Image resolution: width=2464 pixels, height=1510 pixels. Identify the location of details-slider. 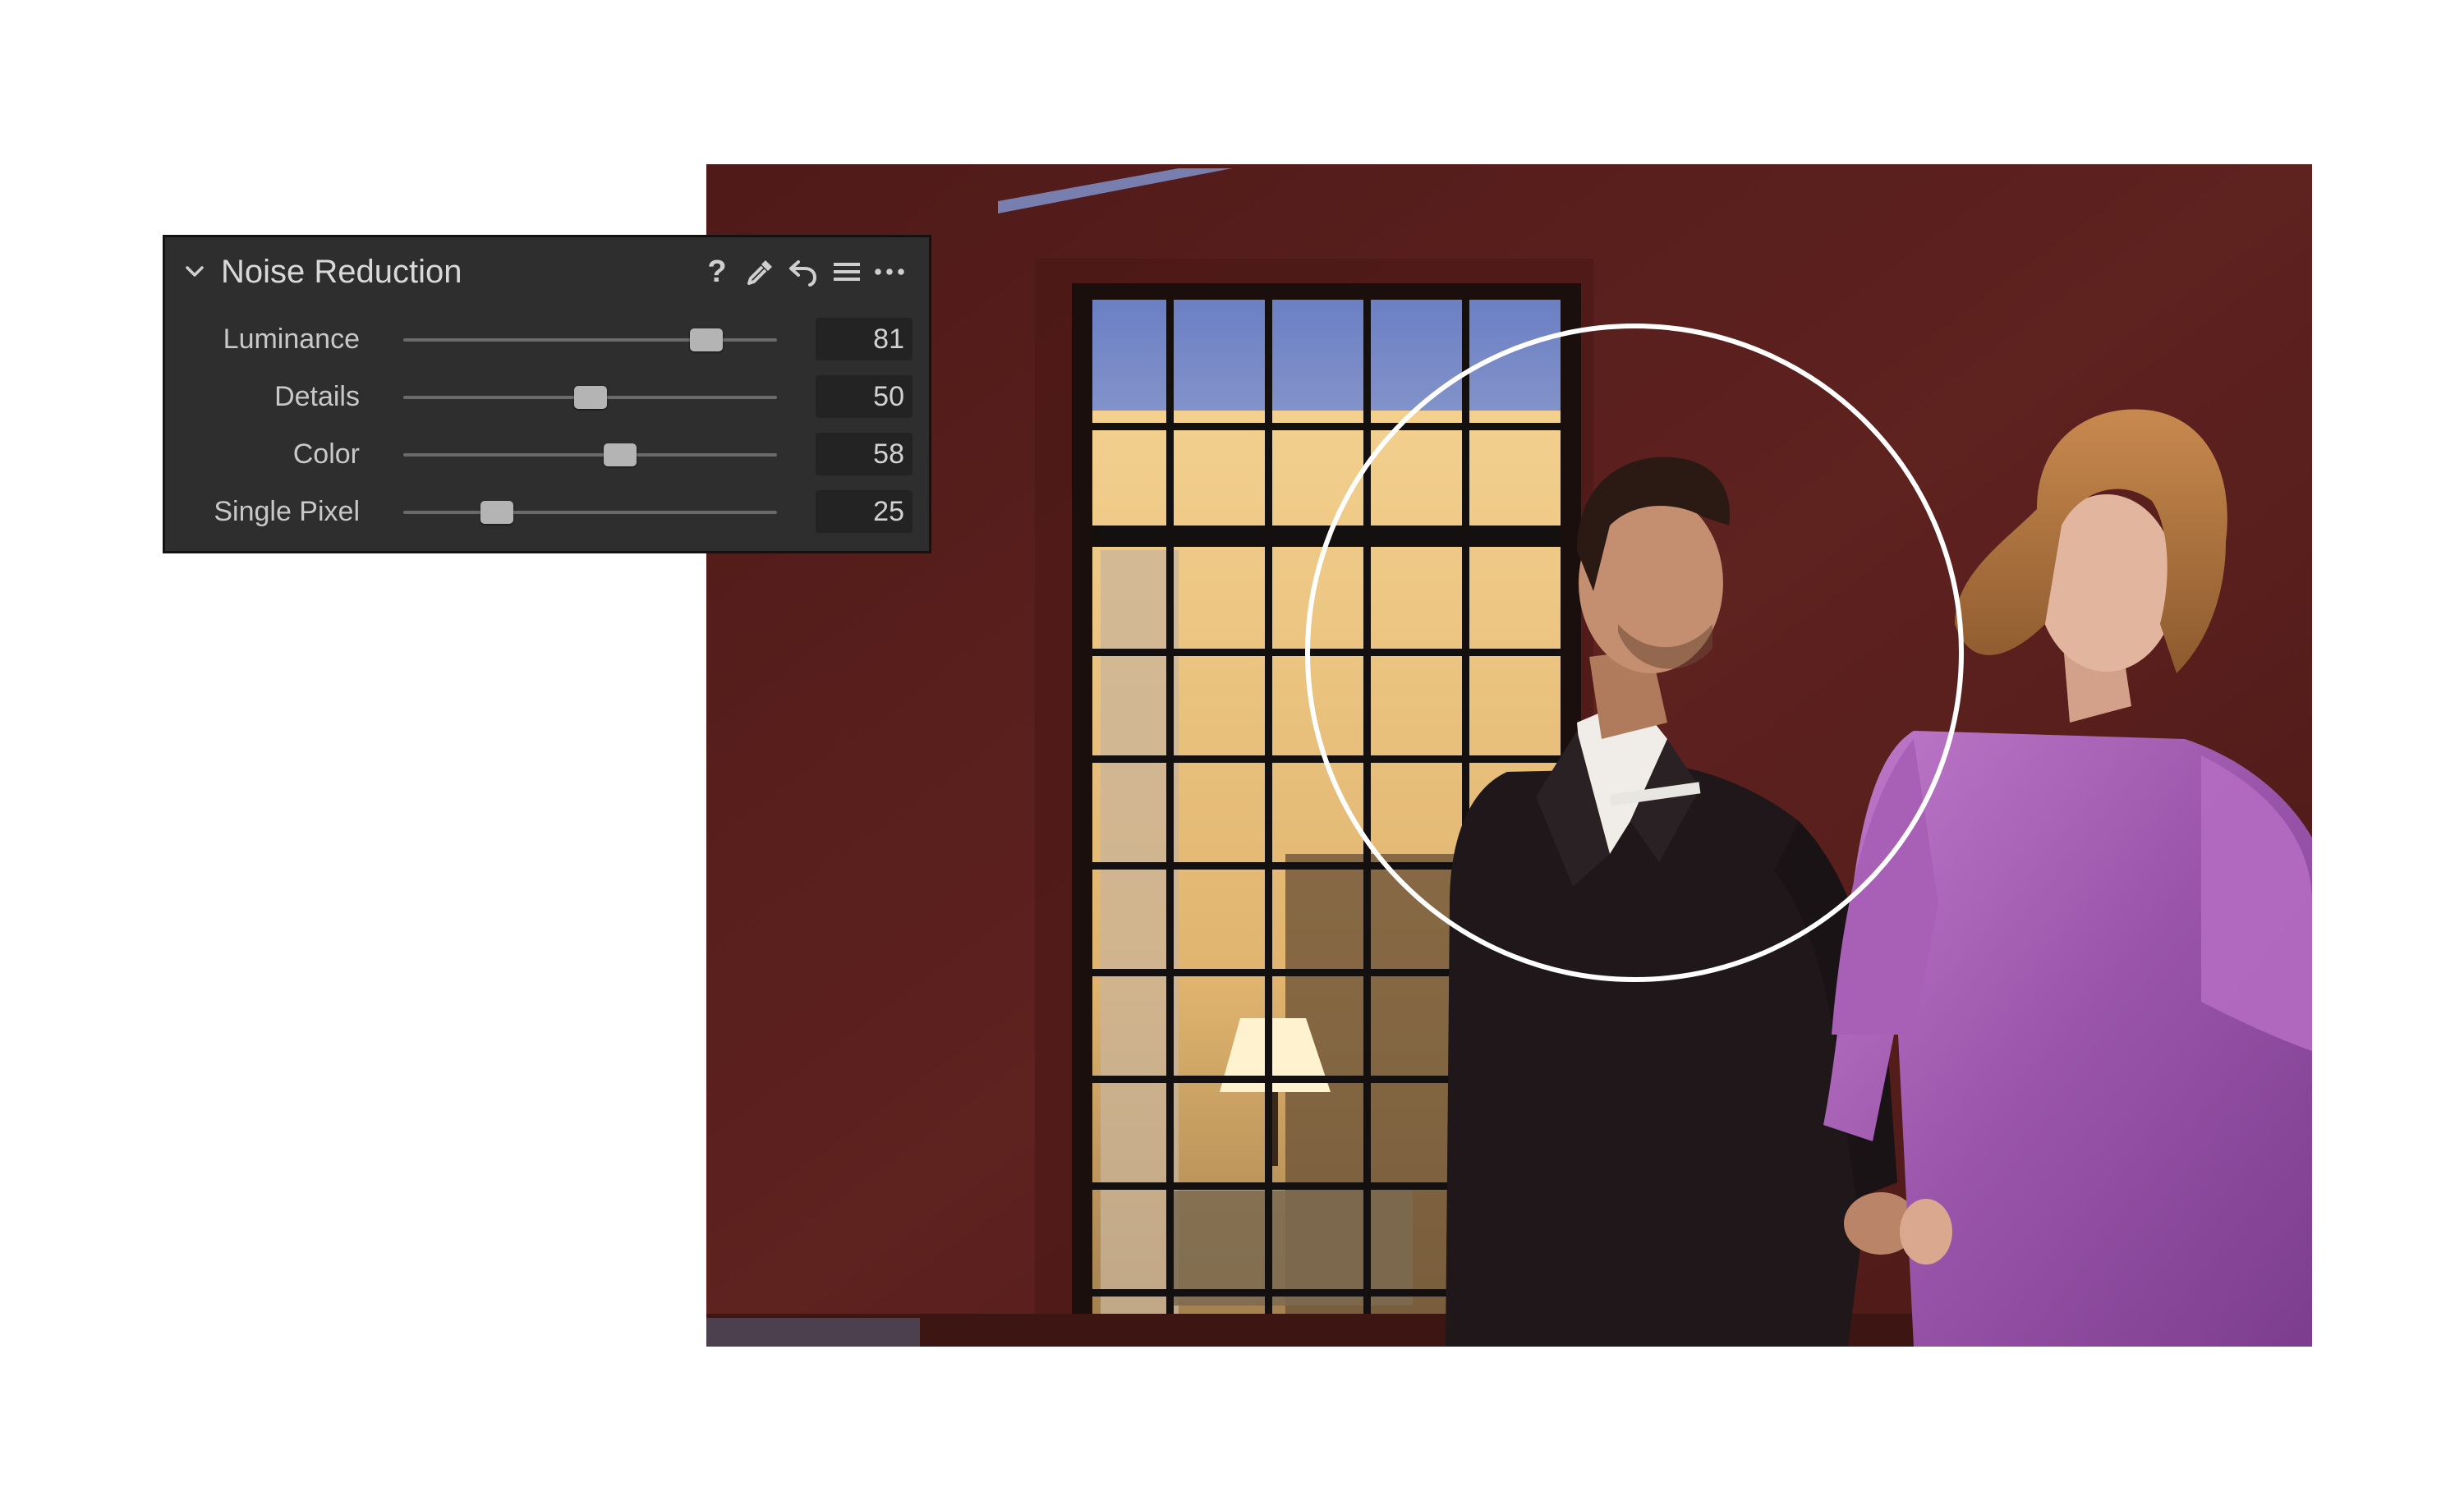
(590, 397).